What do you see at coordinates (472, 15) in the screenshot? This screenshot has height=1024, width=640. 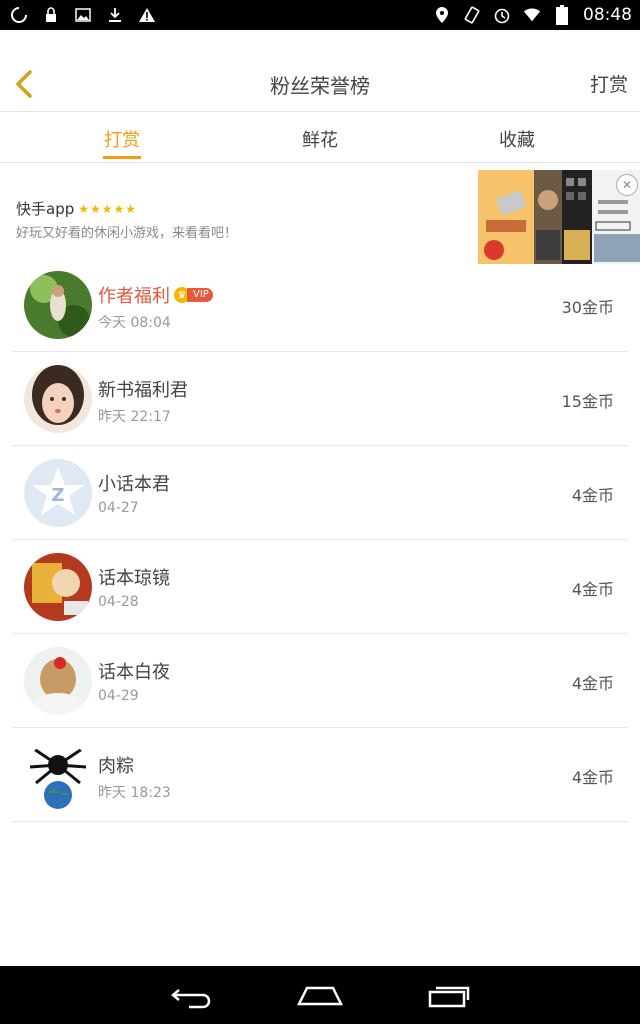 I see `rotate-icon` at bounding box center [472, 15].